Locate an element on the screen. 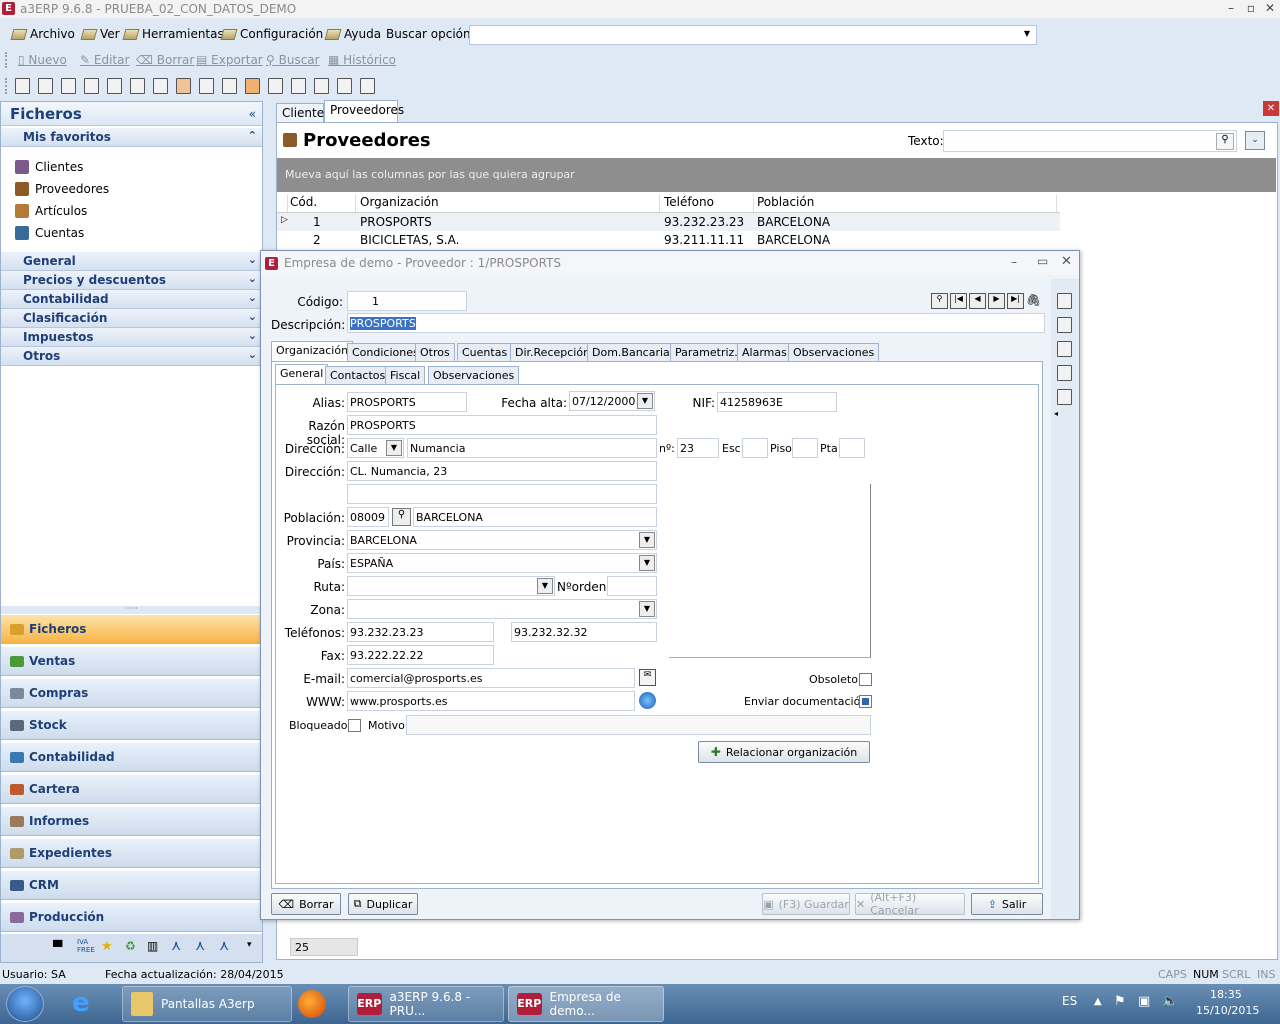  search-record-icon: ⚲ is located at coordinates (939, 301).